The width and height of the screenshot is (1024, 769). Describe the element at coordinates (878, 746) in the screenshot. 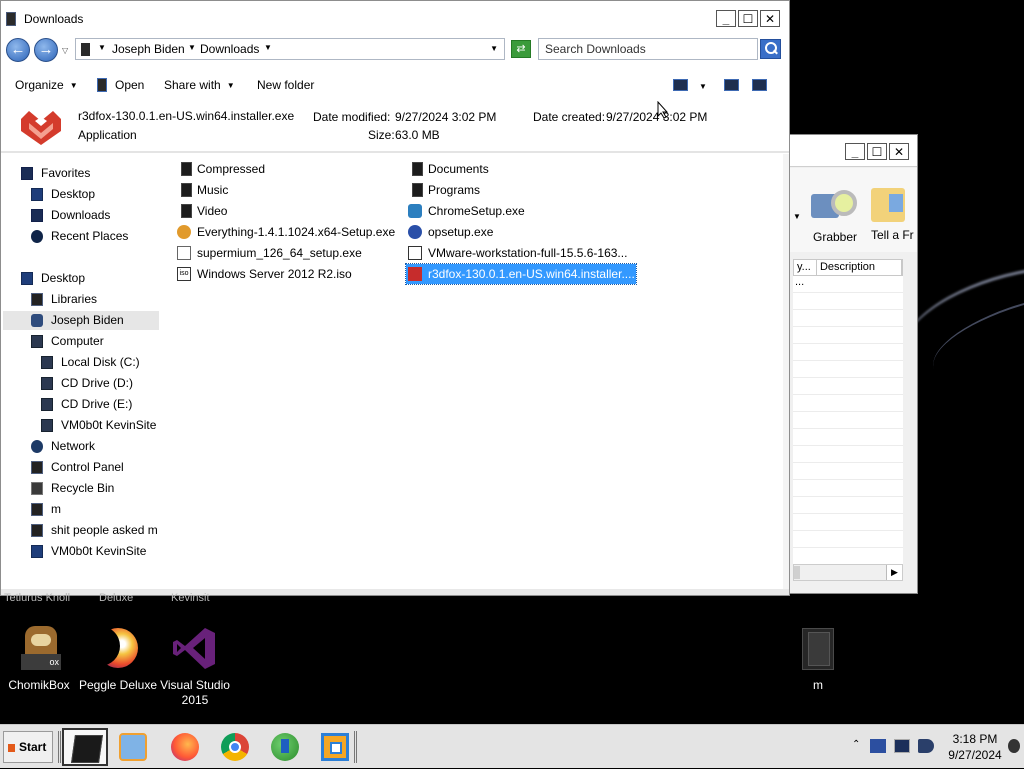

I see `tray-app-icon` at that location.